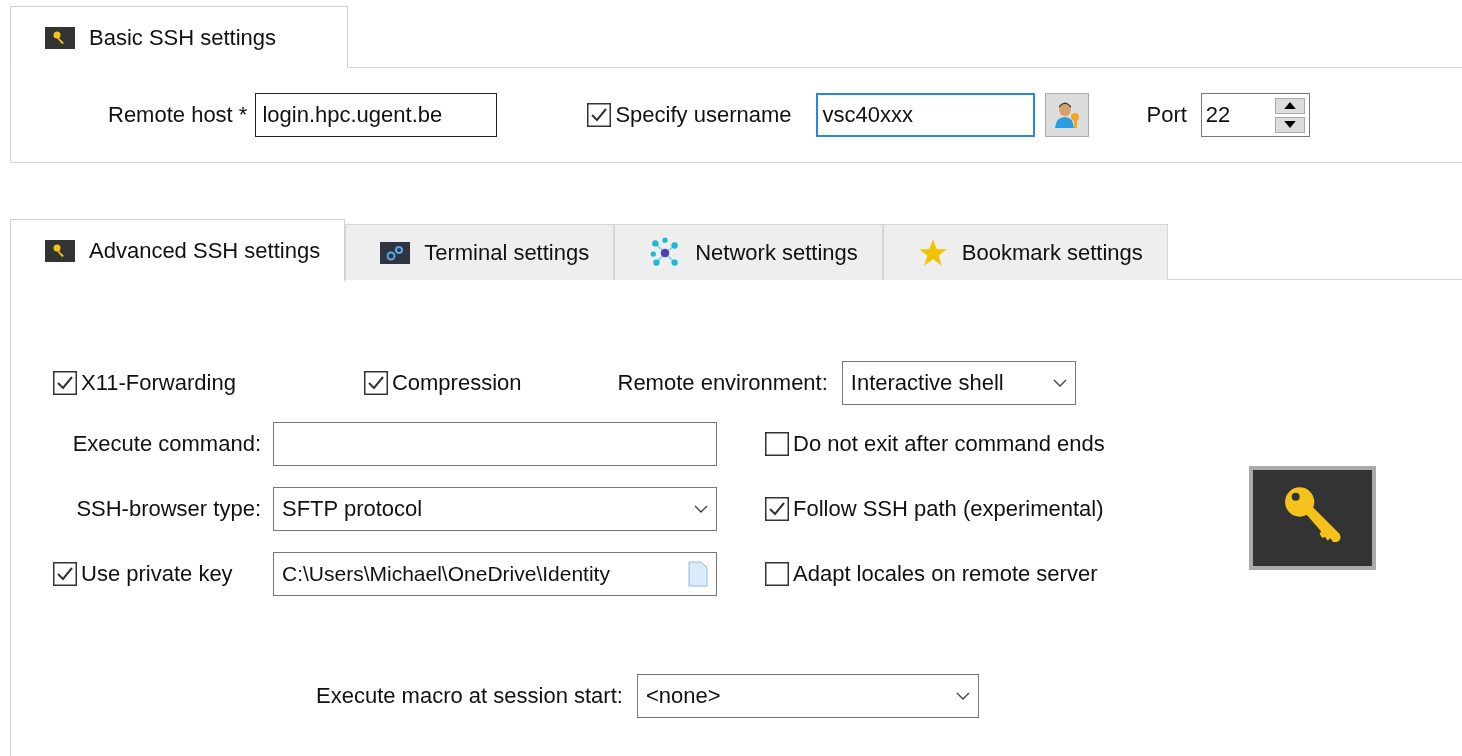 The height and width of the screenshot is (756, 1462). What do you see at coordinates (178, 250) in the screenshot?
I see `settings-tab: Advanced SSH settings` at bounding box center [178, 250].